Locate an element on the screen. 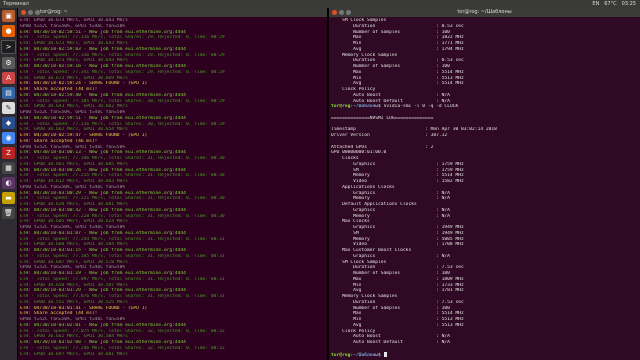 The image size is (640, 360). app-icon: ◐ is located at coordinates (8, 183).